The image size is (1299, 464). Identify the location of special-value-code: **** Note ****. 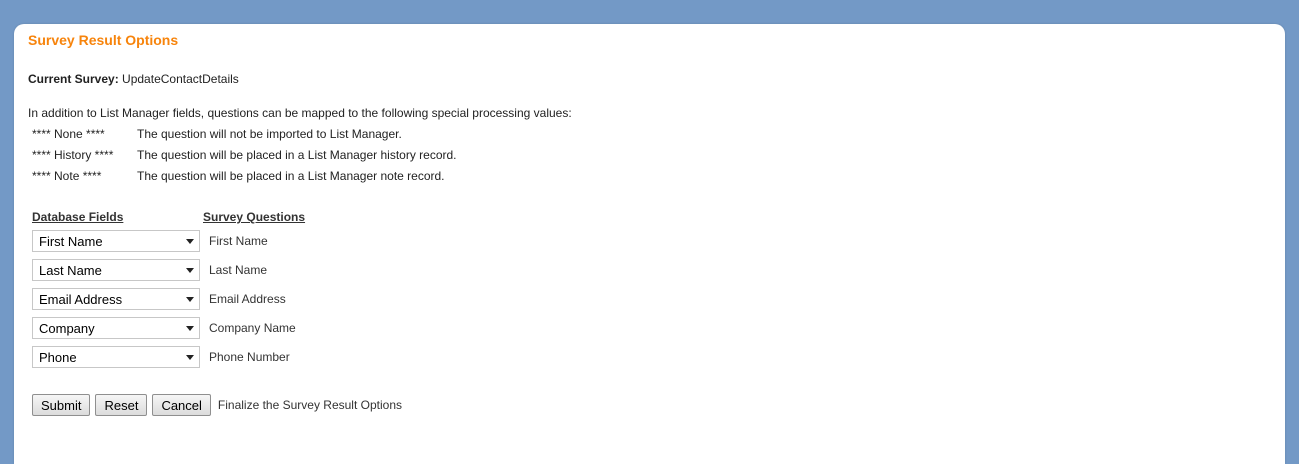
(67, 176).